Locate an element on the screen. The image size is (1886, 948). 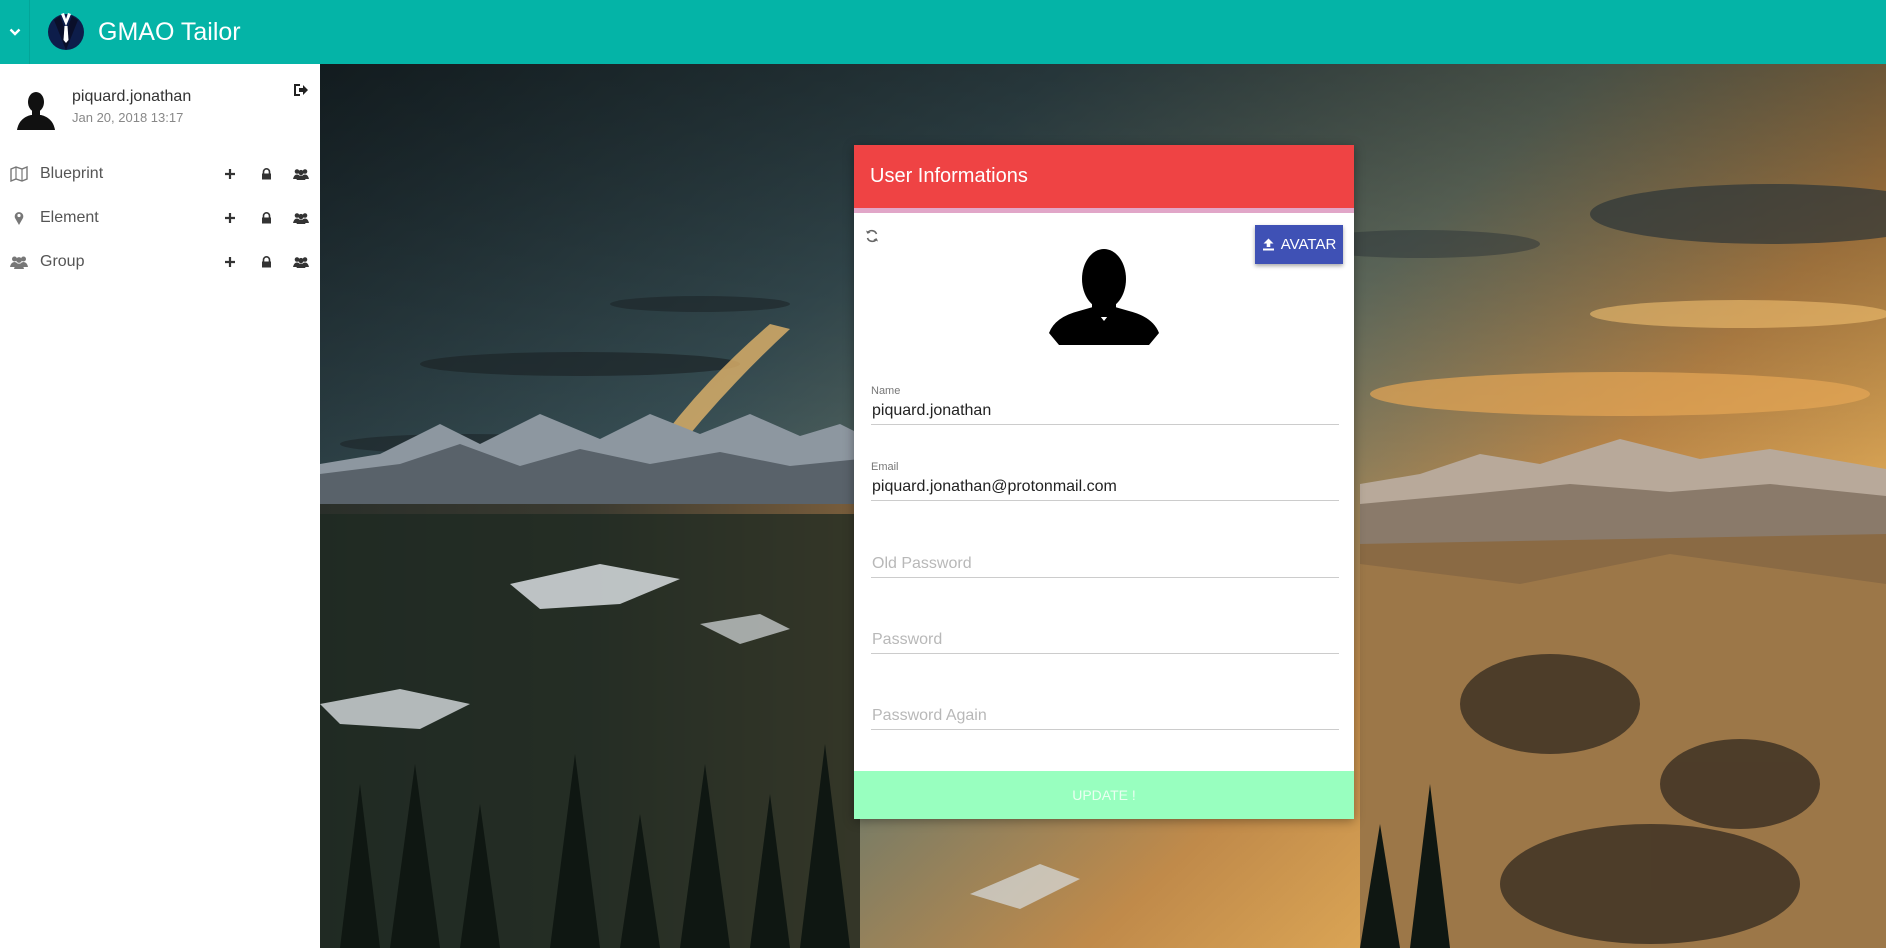
password-again-input is located at coordinates (1105, 716).